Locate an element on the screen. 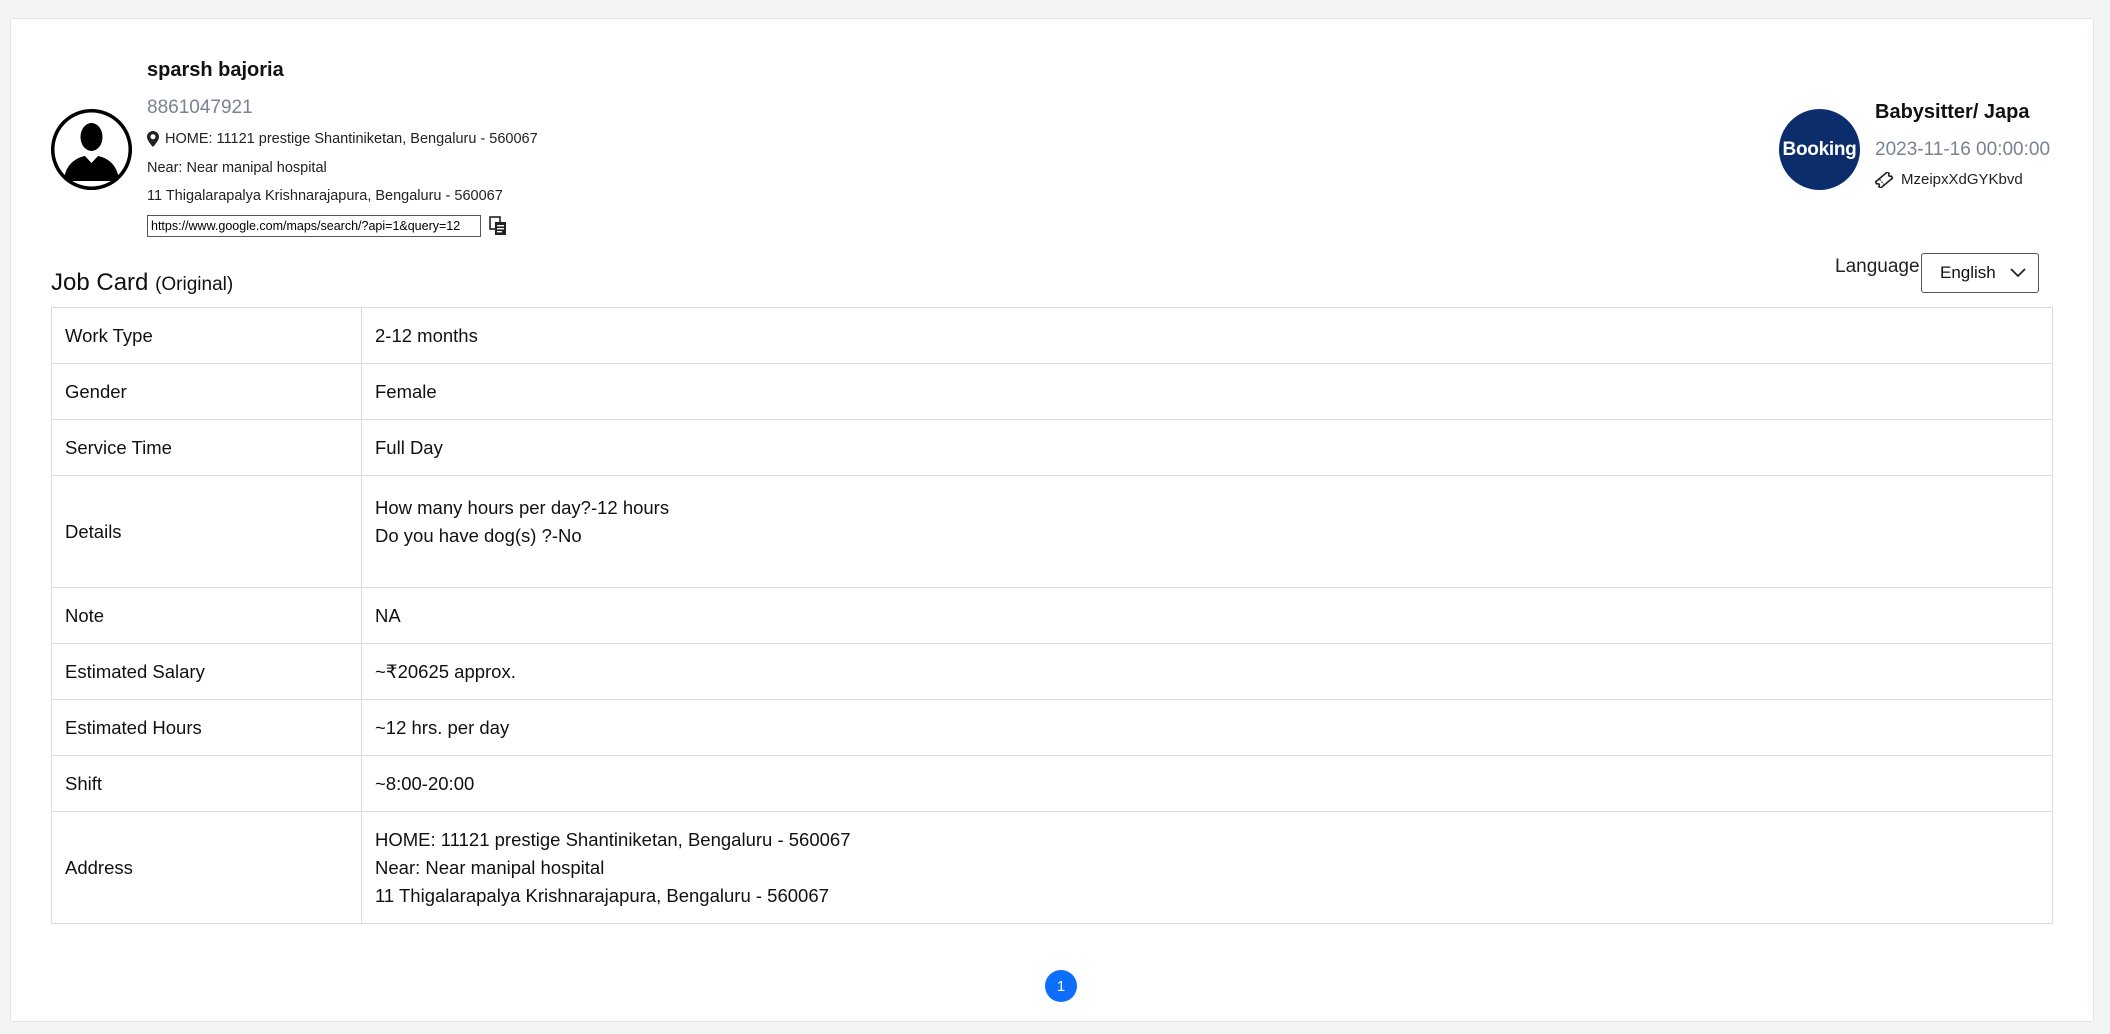 The height and width of the screenshot is (1034, 2110). language-select: English is located at coordinates (1980, 273).